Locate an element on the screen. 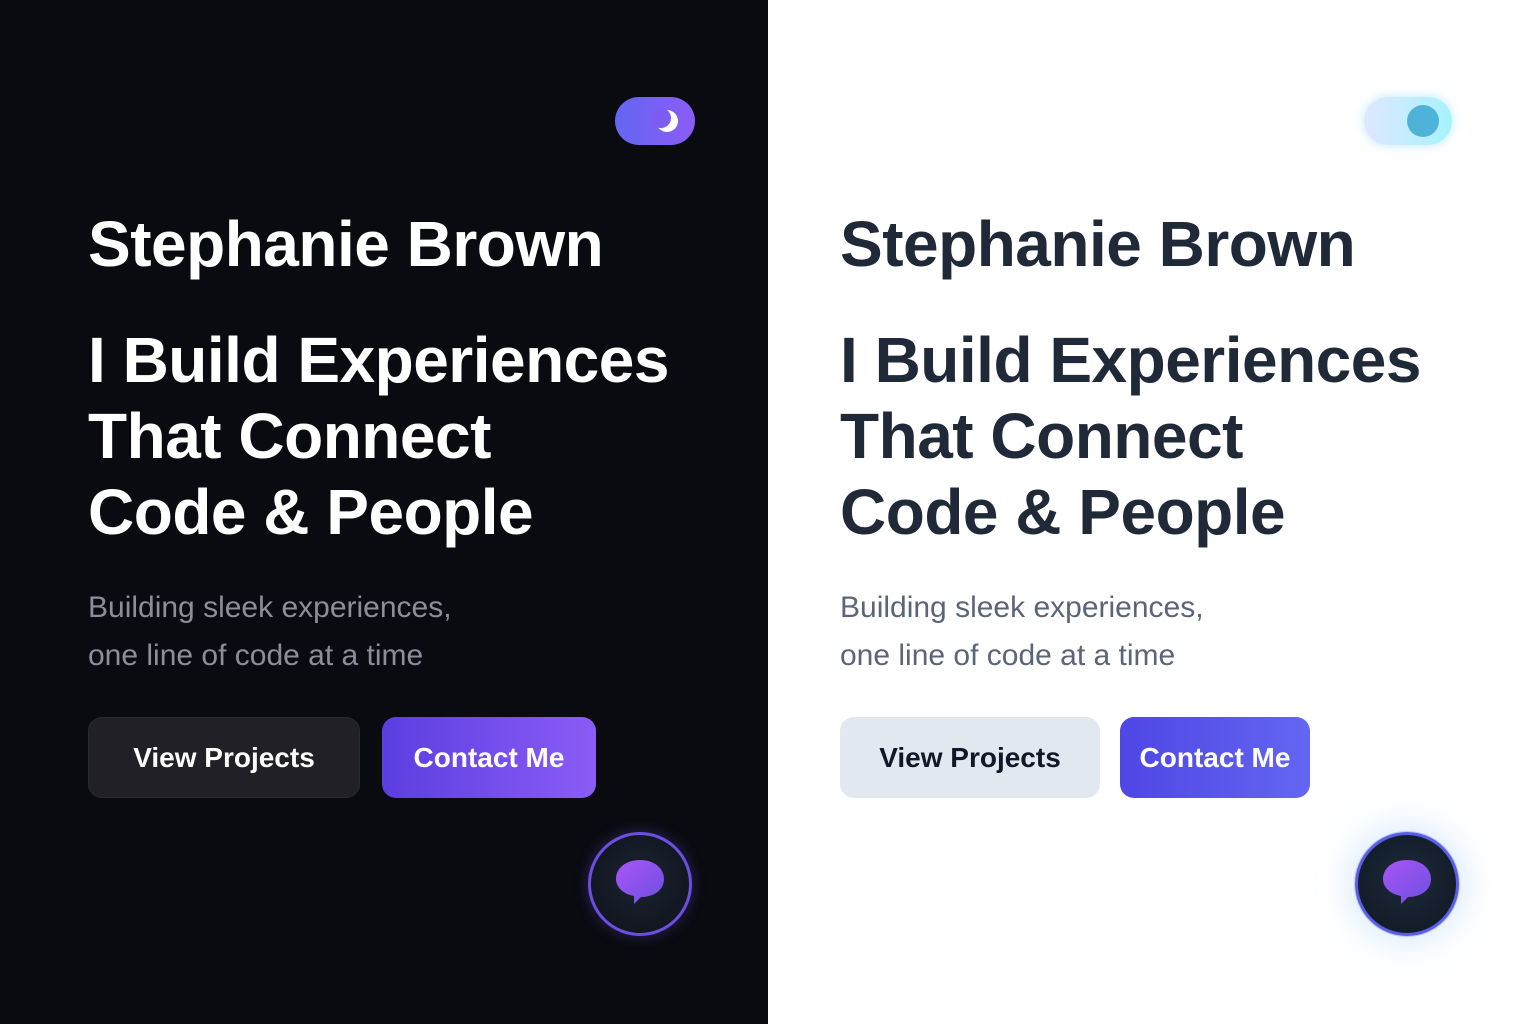 This screenshot has width=1536, height=1024. sun-knob-icon is located at coordinates (1423, 121).